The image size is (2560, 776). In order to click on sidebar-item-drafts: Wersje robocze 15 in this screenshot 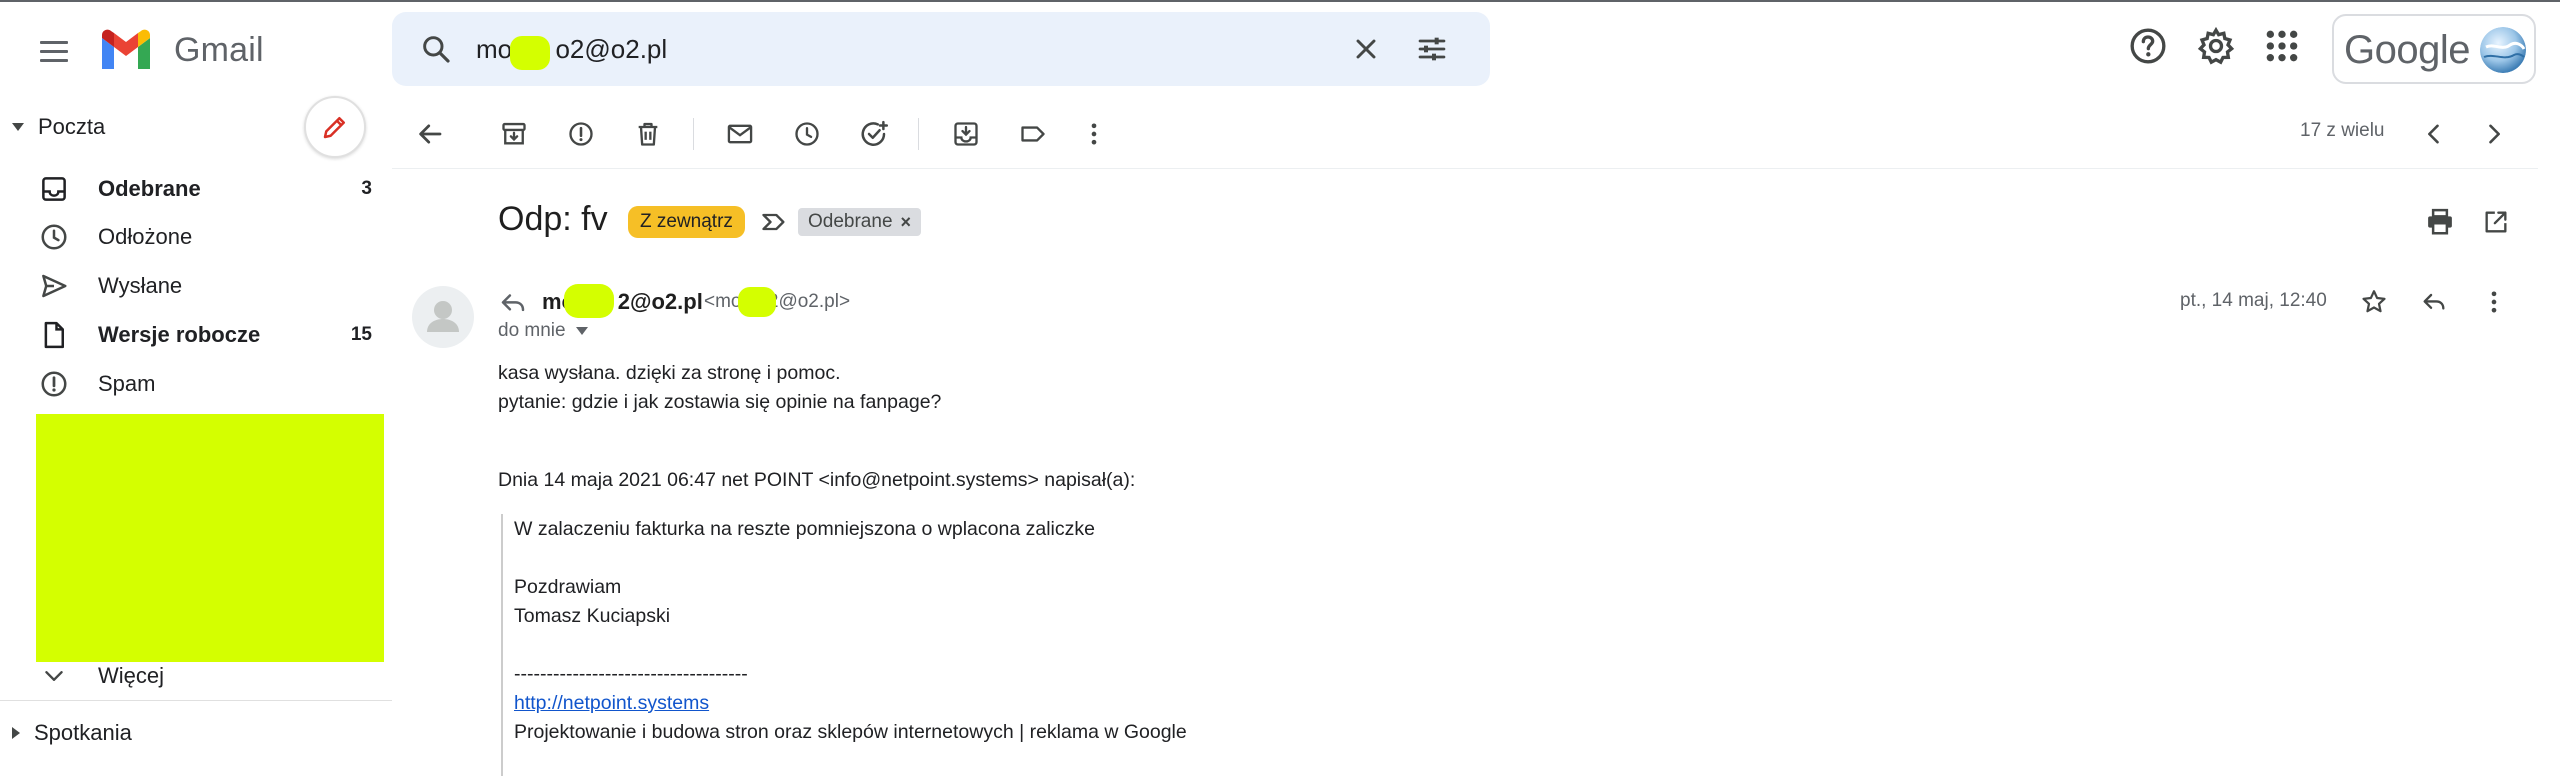, I will do `click(206, 335)`.